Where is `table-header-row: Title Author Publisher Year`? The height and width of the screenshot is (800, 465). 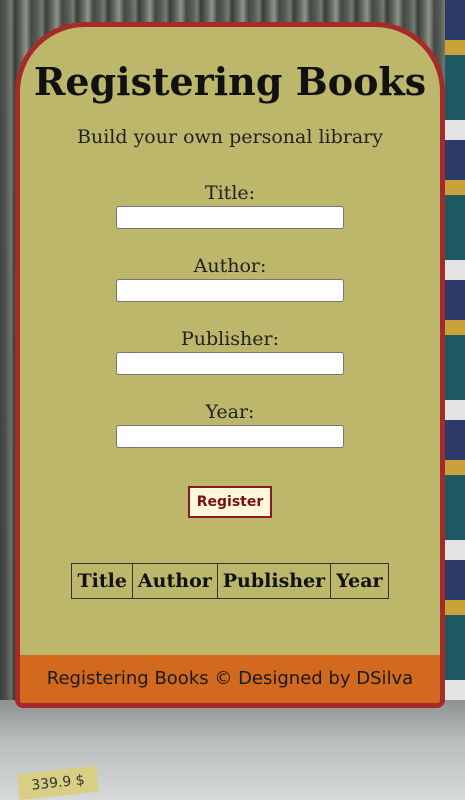
table-header-row: Title Author Publisher Year is located at coordinates (230, 581).